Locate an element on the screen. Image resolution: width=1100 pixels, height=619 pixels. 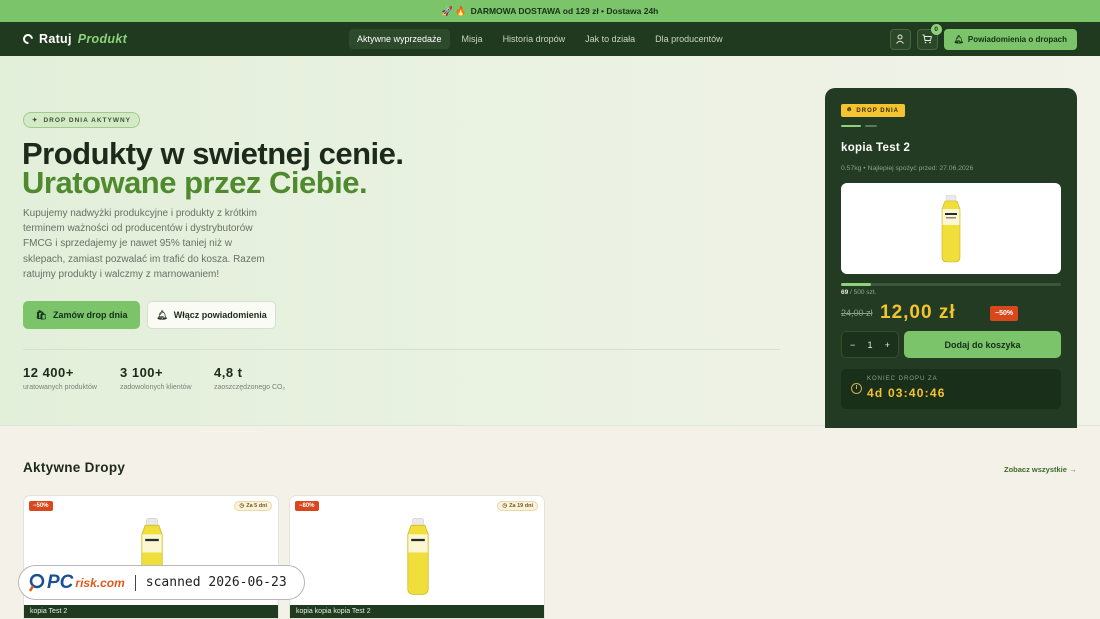
stat-value: 3 100+ is located at coordinates (142, 372).